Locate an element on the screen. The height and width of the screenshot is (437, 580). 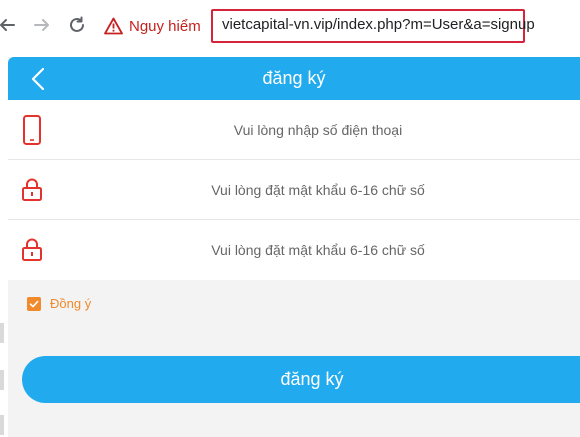
agree-label: Đồng ý is located at coordinates (71, 303).